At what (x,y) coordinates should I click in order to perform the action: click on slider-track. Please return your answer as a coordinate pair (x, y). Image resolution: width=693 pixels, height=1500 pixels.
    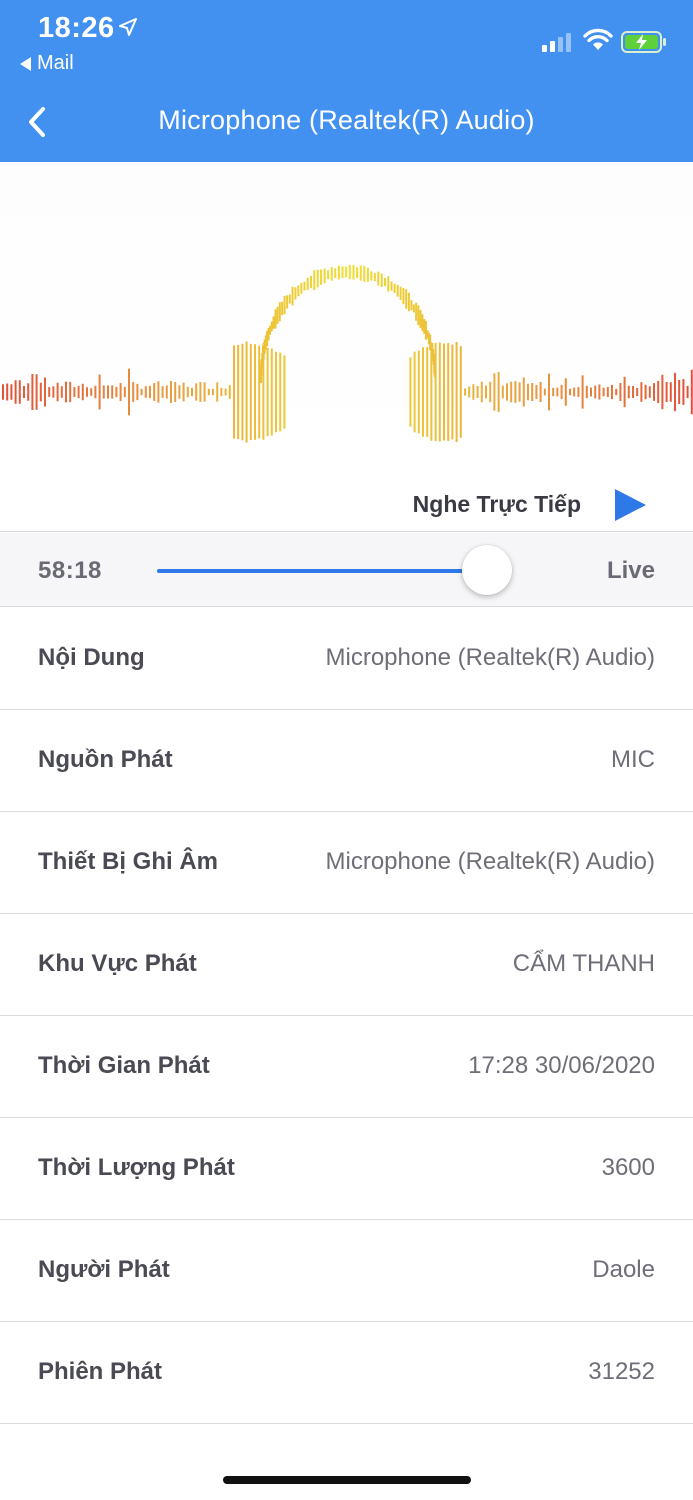
    Looking at the image, I should click on (334, 571).